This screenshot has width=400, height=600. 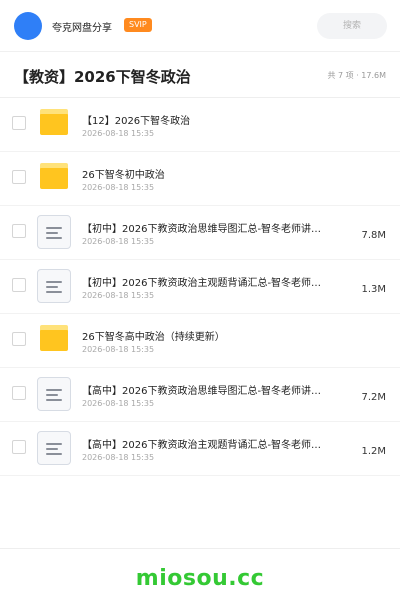 I want to click on list-item: 26下智冬初中政治 2026-08-18 15:35, so click(x=200, y=179).